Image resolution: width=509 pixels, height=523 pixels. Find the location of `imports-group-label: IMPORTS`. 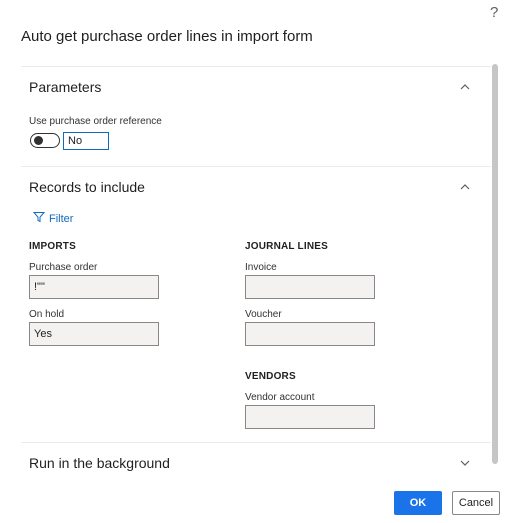

imports-group-label: IMPORTS is located at coordinates (52, 246).